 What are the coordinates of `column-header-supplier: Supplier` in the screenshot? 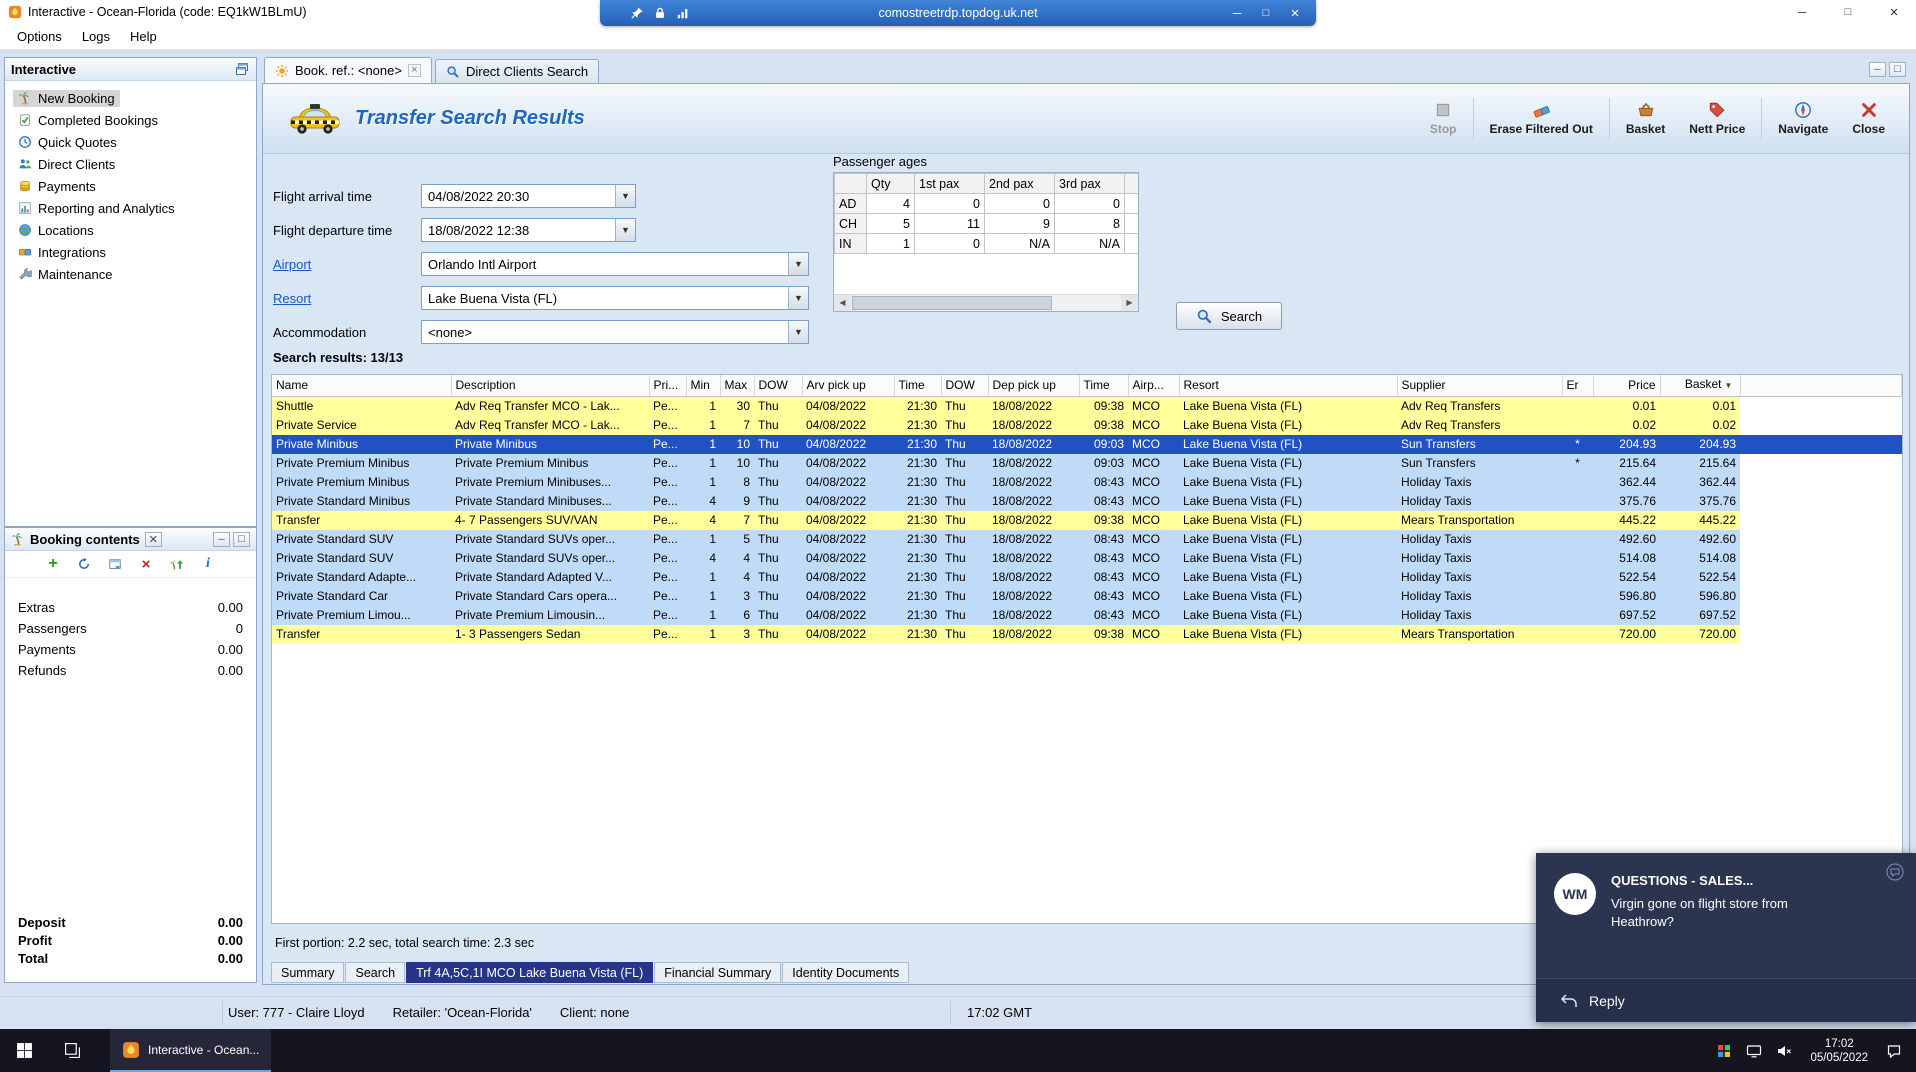 It's located at (1480, 386).